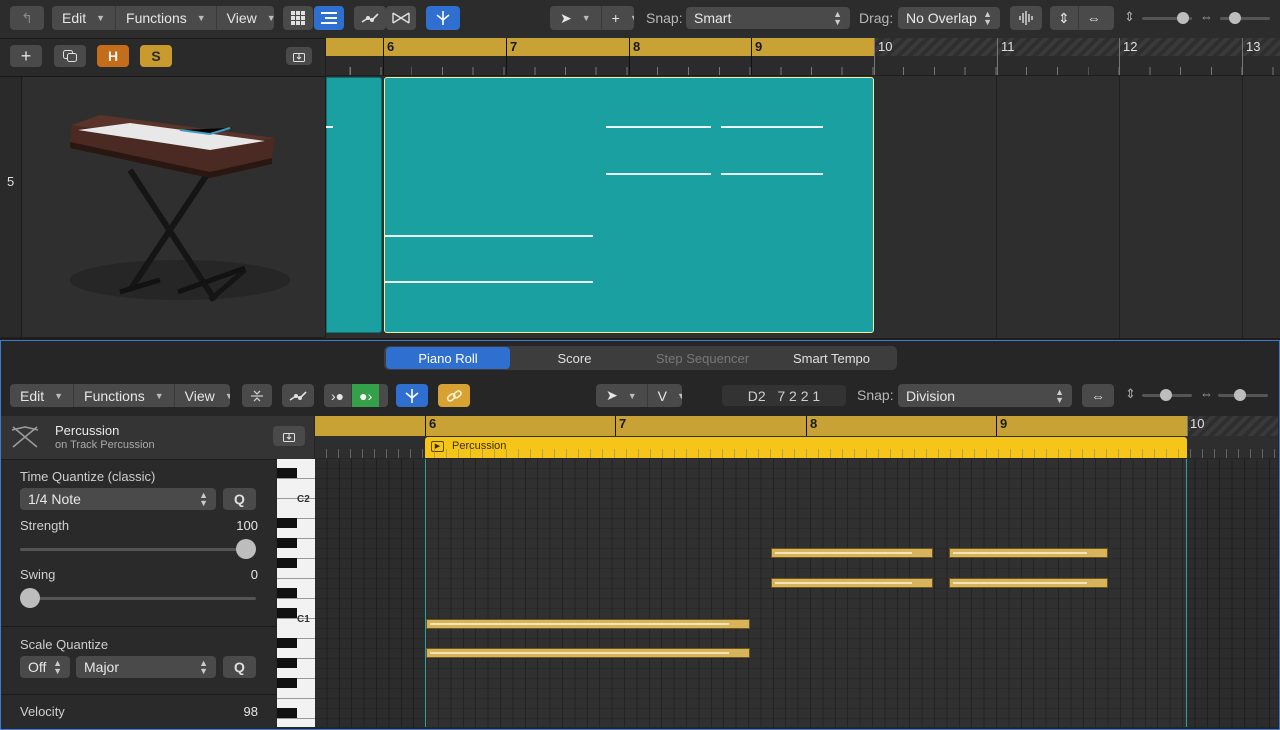 This screenshot has width=1280, height=730. What do you see at coordinates (401, 18) in the screenshot?
I see `flex-button` at bounding box center [401, 18].